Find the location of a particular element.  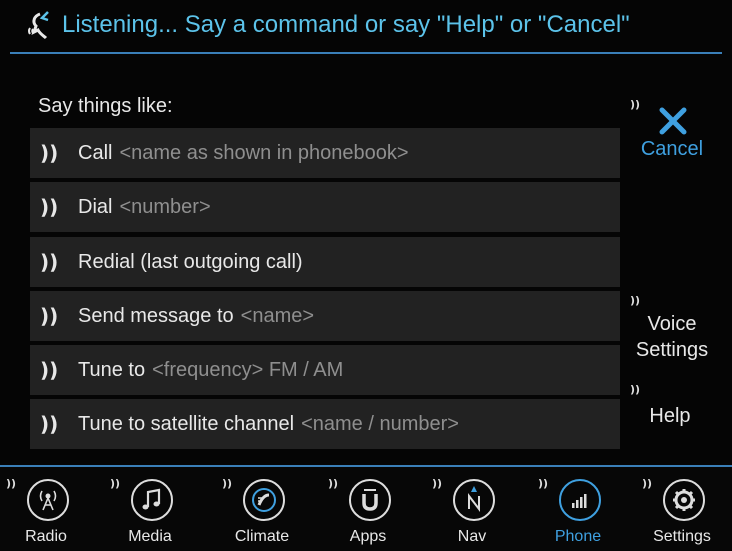

command-label: Dial is located at coordinates (95, 206).